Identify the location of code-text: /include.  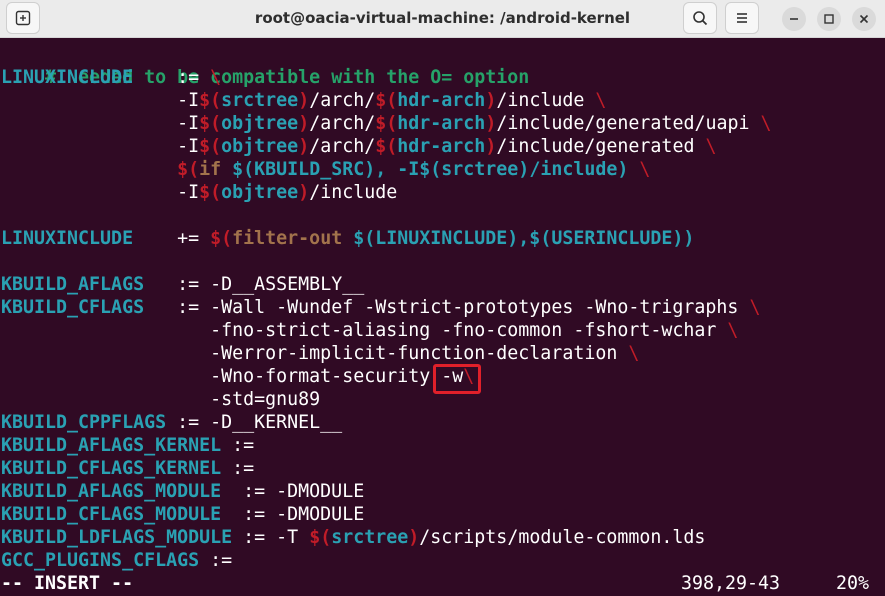
(546, 100).